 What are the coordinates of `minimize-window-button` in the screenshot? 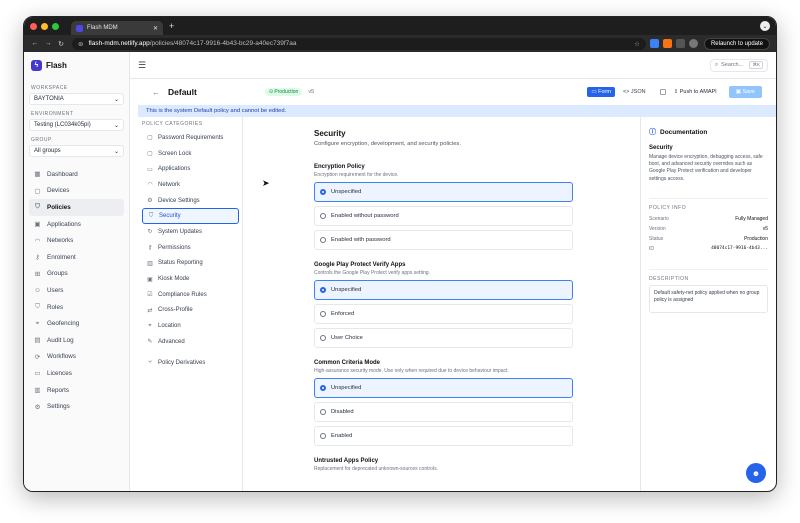 It's located at (44, 26).